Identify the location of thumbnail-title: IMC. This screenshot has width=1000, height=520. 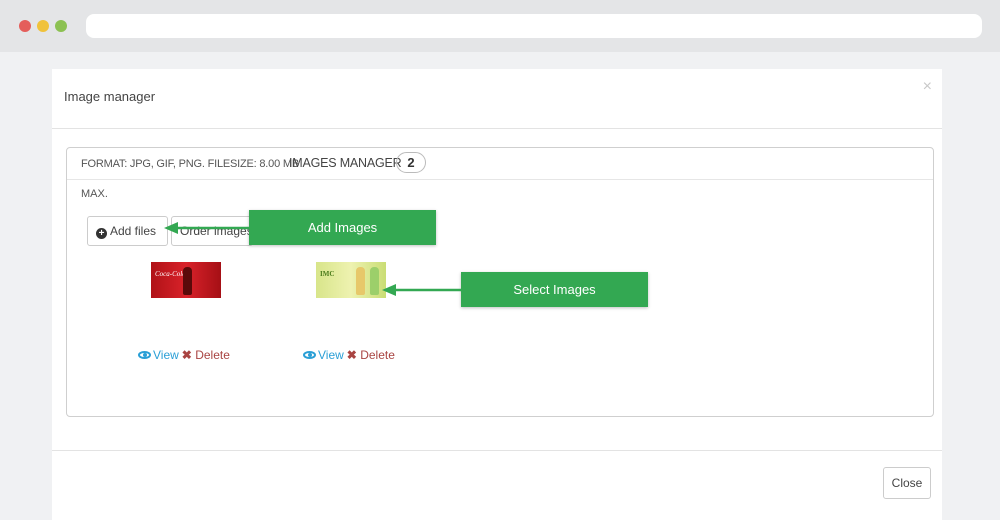
(327, 274).